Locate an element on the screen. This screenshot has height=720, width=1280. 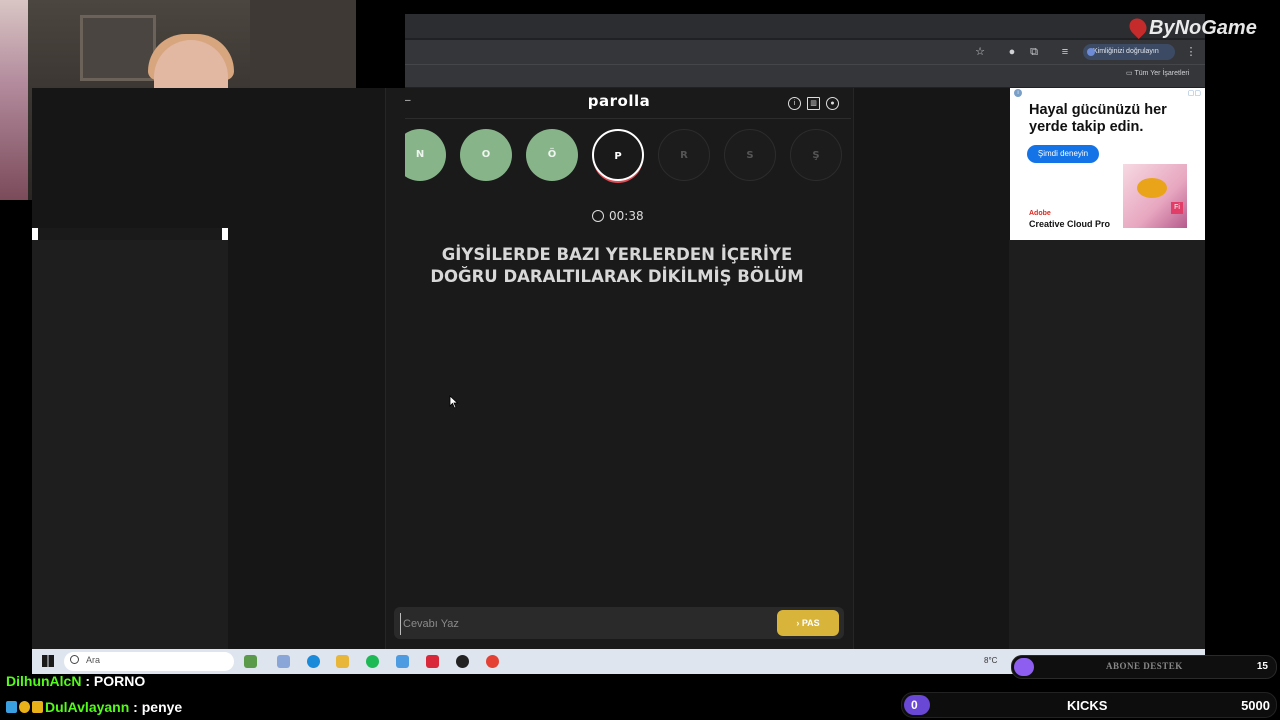
ad-close-icon: ▢▢ is located at coordinates (1194, 93).